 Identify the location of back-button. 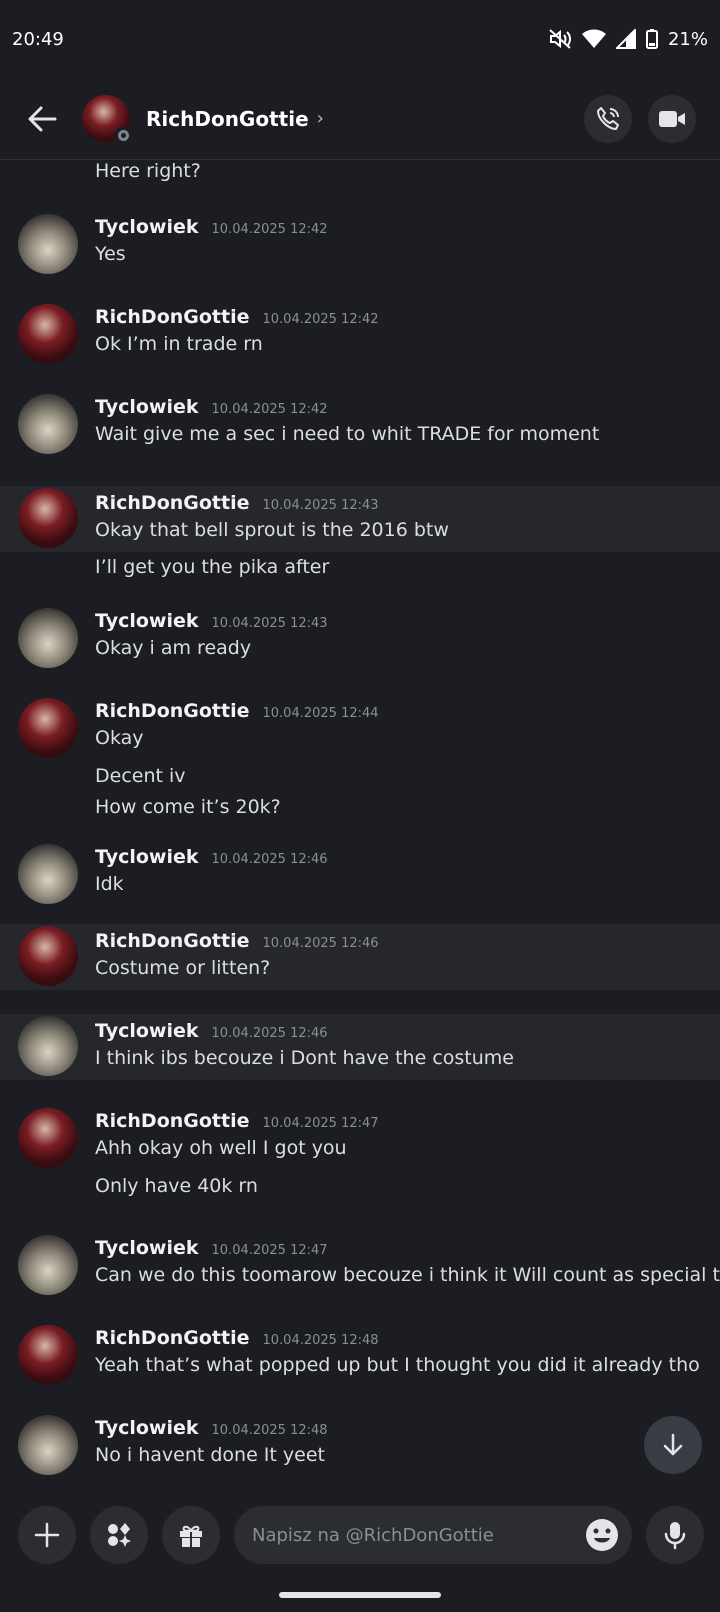
(42, 119).